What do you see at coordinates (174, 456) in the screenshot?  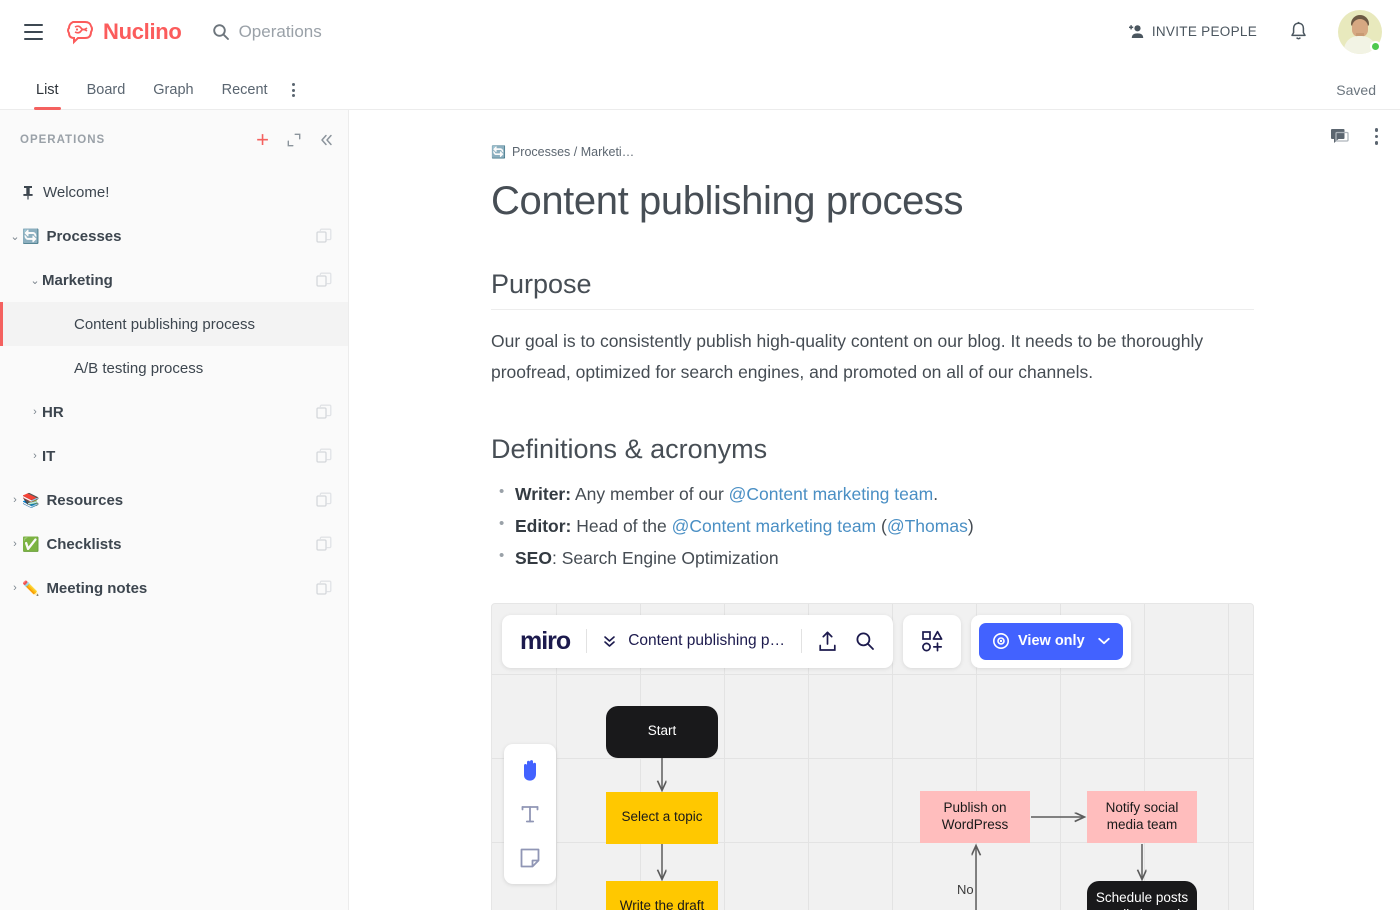 I see `sidebar-item-it: › IT` at bounding box center [174, 456].